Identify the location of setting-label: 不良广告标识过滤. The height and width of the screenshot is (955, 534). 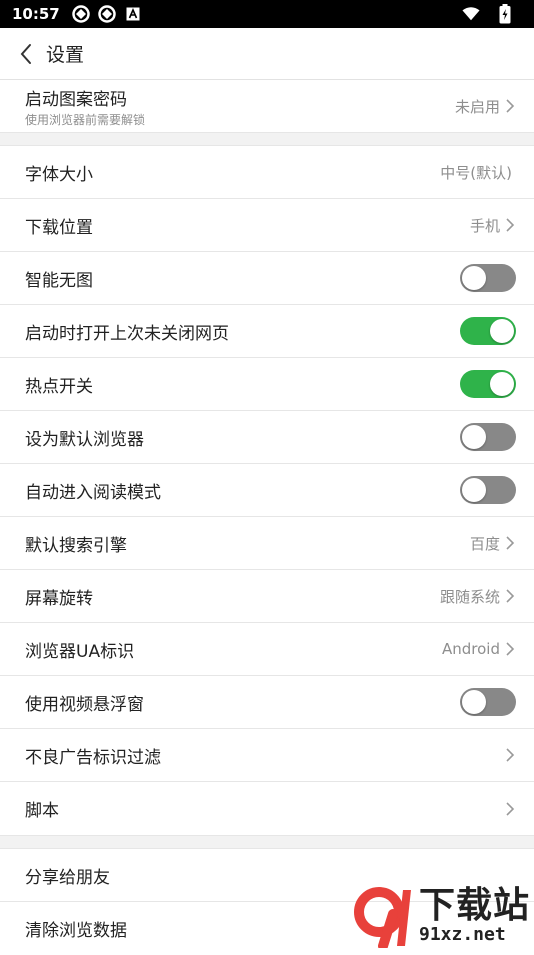
(93, 757).